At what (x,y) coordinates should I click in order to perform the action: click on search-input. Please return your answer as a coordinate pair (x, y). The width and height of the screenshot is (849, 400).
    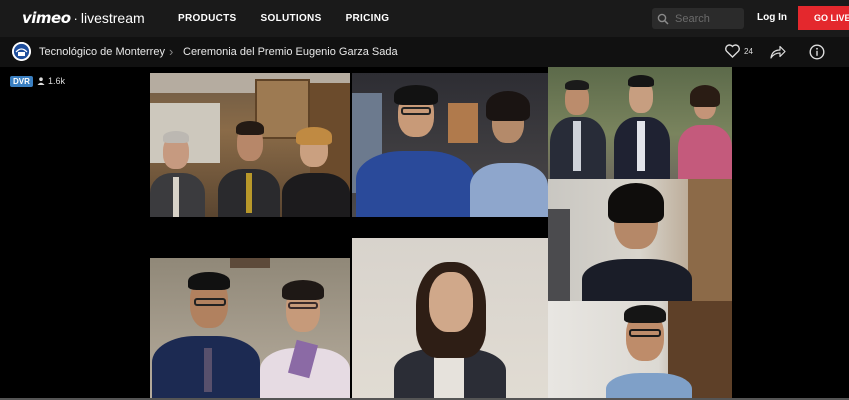
    Looking at the image, I should click on (705, 18).